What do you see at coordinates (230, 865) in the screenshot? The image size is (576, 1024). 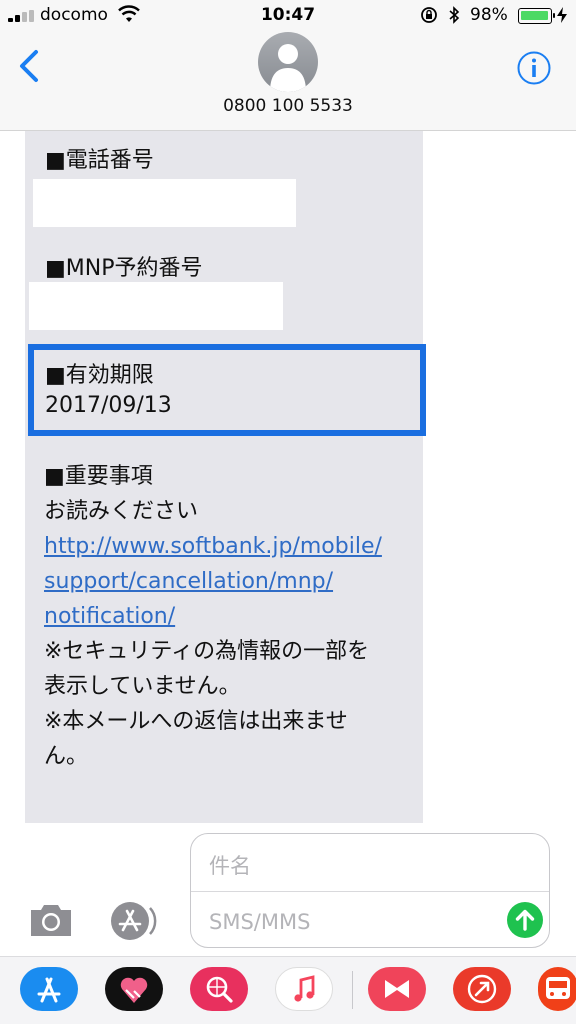 I see `subject-input: 件名` at bounding box center [230, 865].